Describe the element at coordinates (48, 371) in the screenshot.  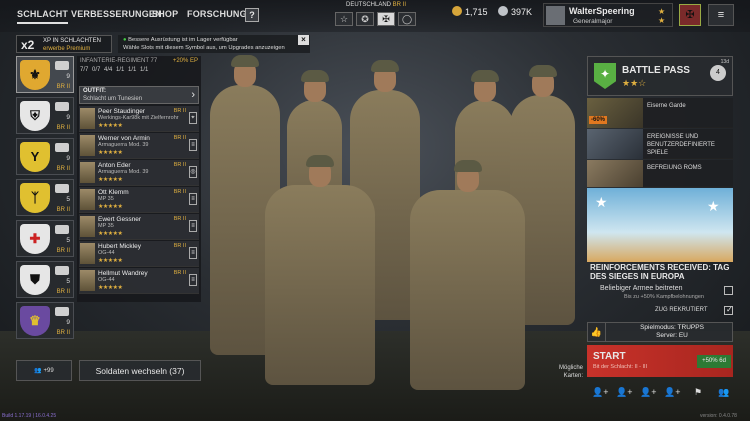
I see `reserve-count: +99` at that location.